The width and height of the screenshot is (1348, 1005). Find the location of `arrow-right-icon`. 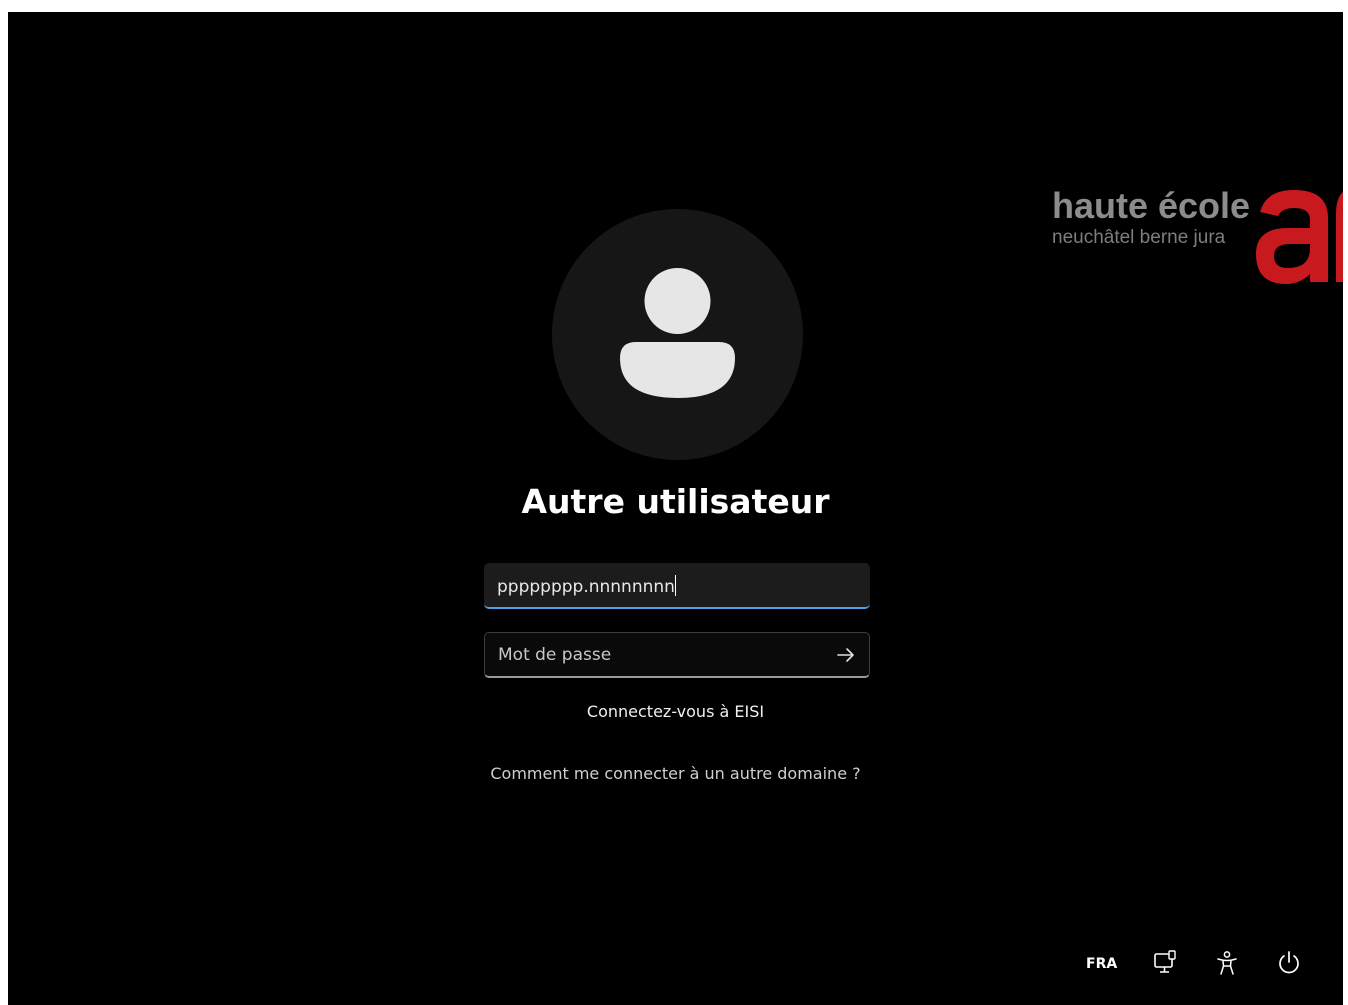

arrow-right-icon is located at coordinates (846, 655).